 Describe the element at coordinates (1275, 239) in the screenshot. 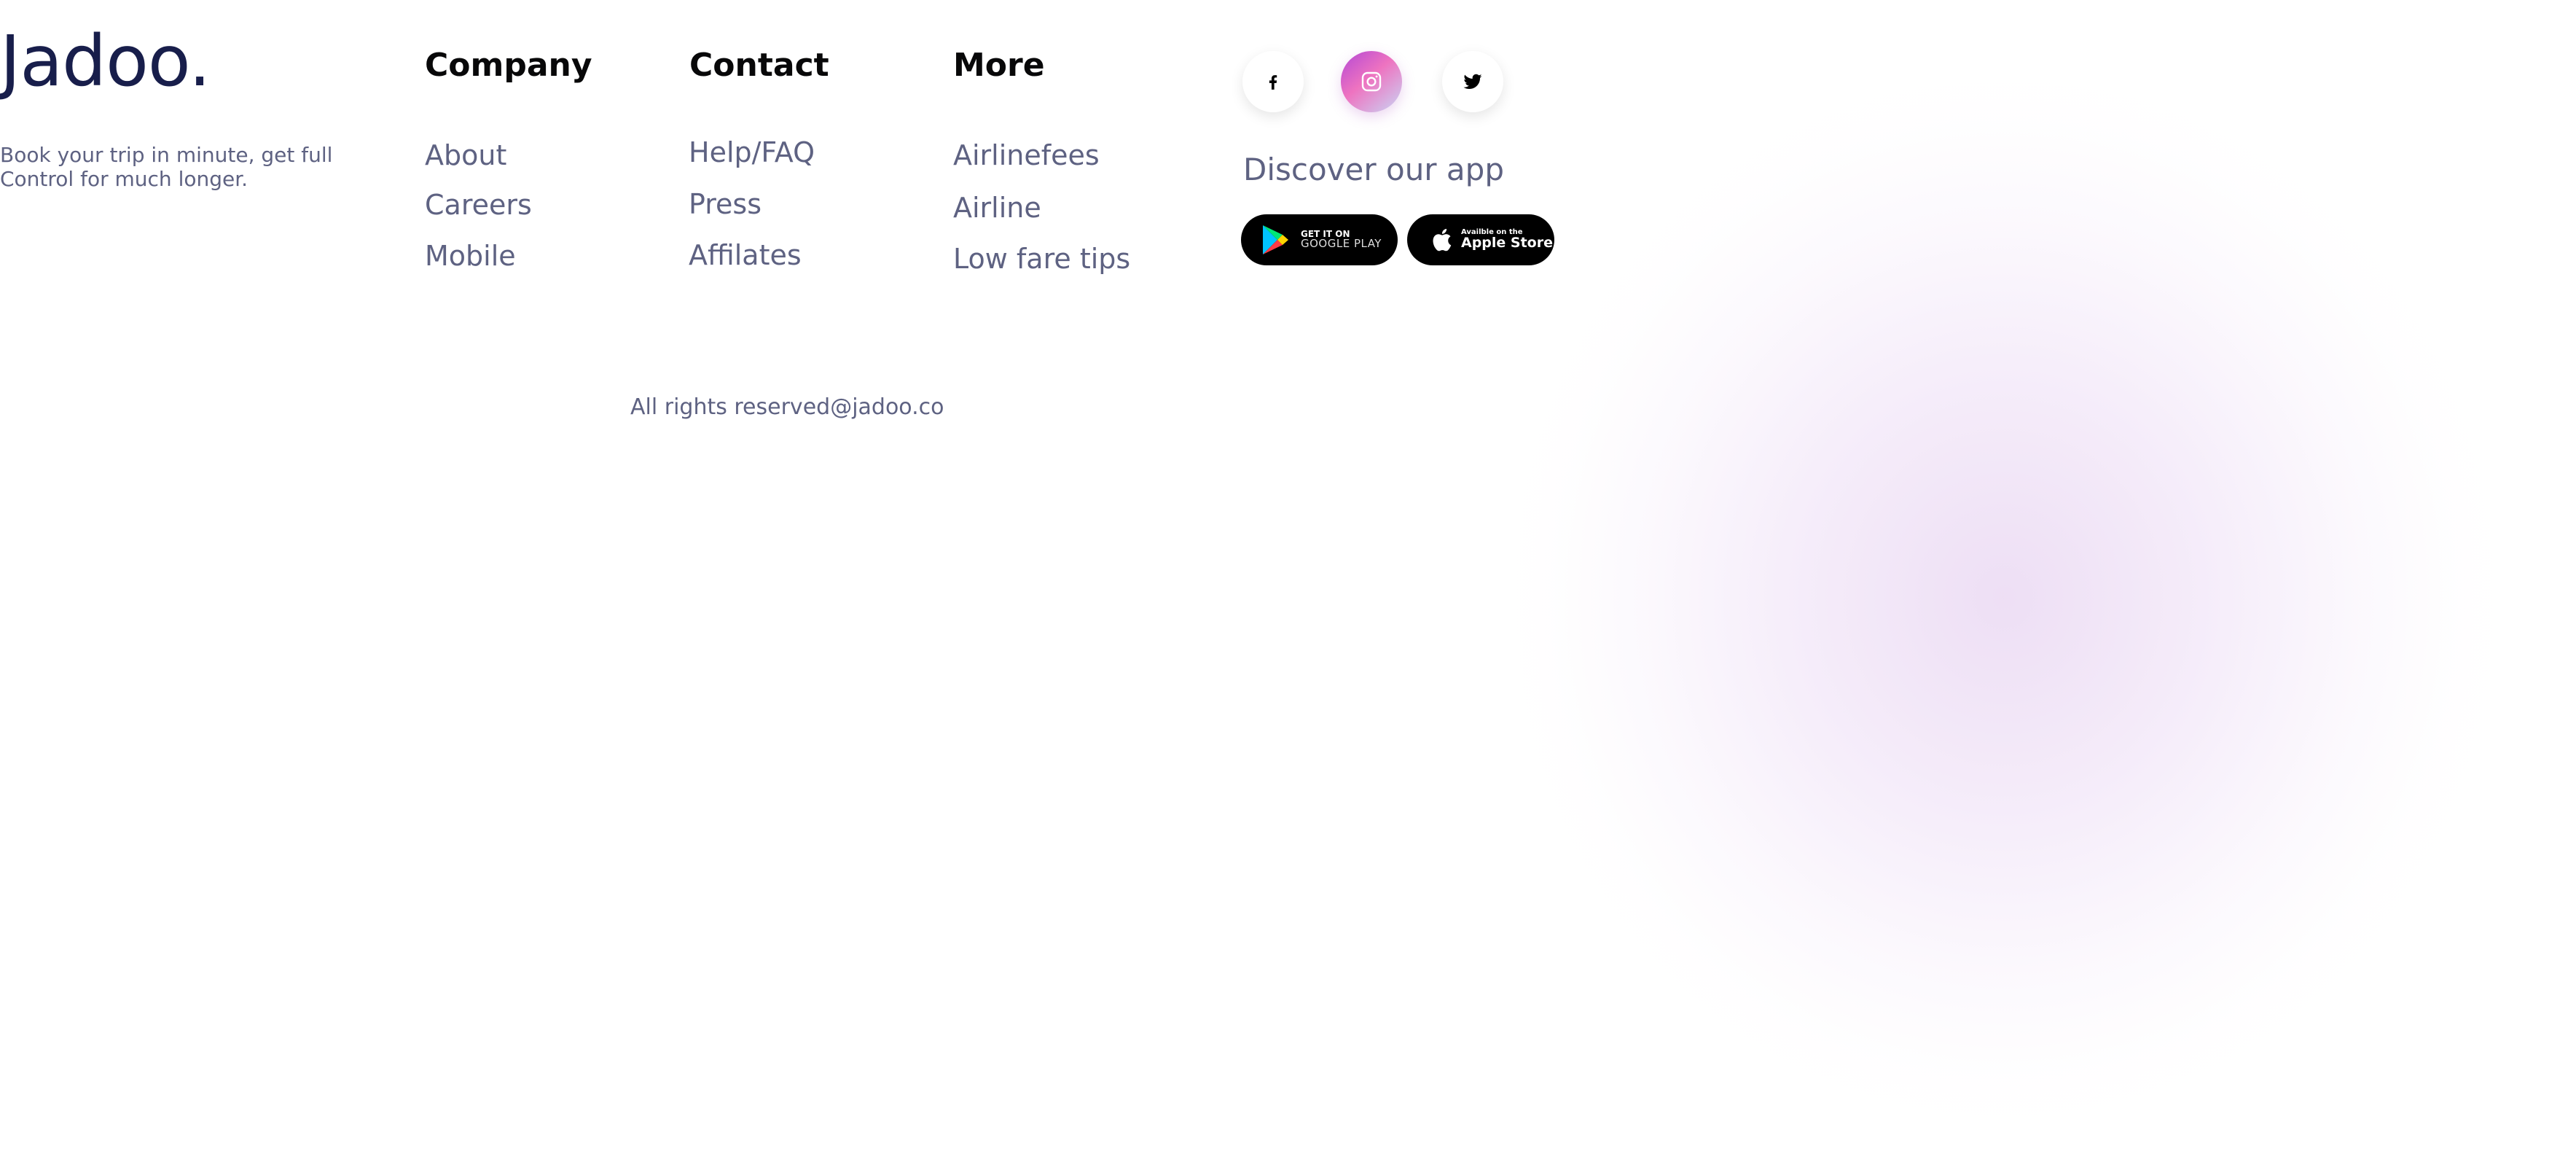

I see `google-play-icon` at that location.